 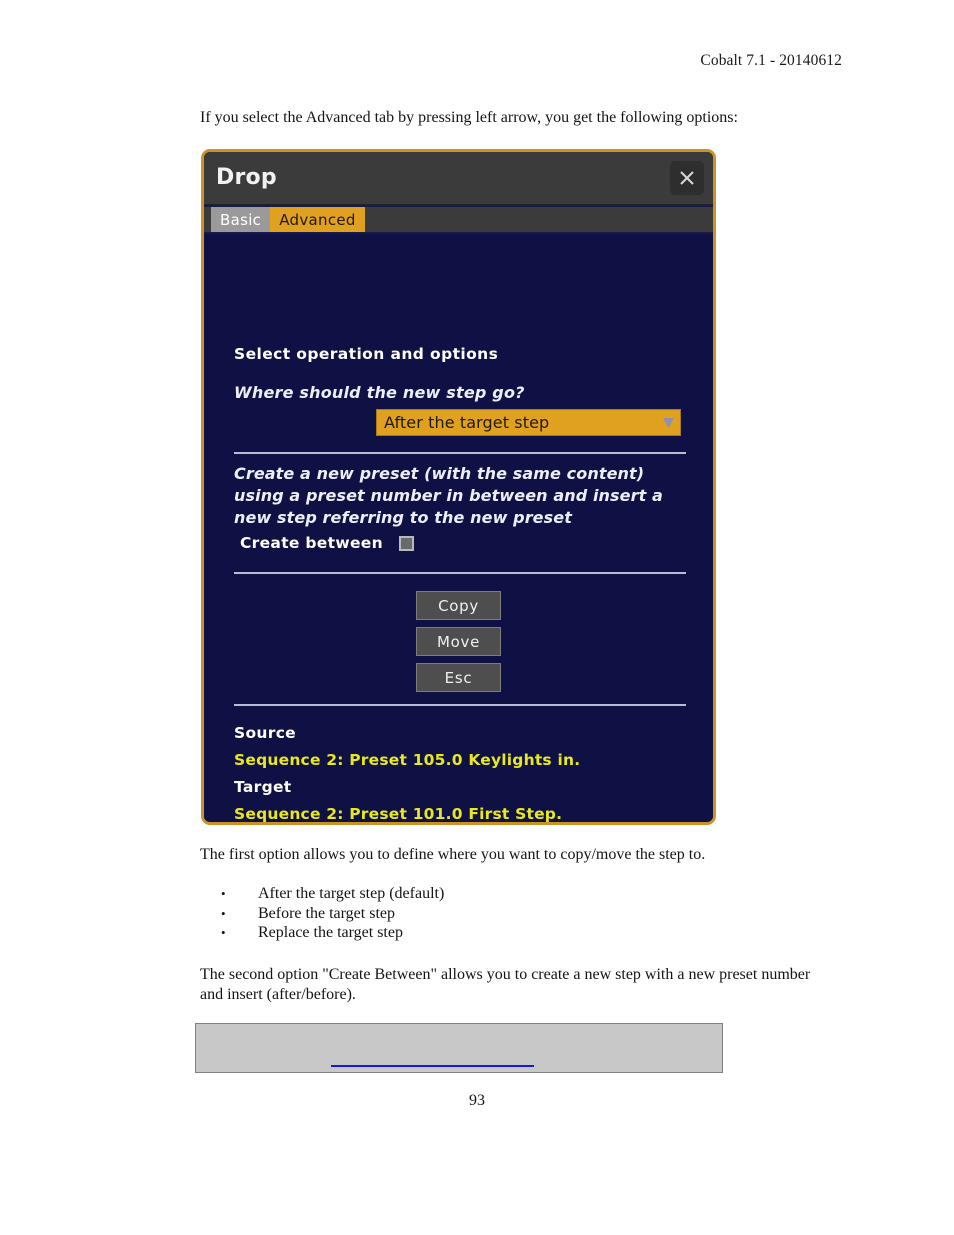 What do you see at coordinates (458, 677) in the screenshot?
I see `esc-button: Esc` at bounding box center [458, 677].